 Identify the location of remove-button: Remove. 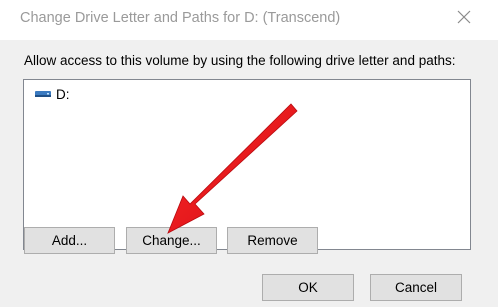
(272, 240).